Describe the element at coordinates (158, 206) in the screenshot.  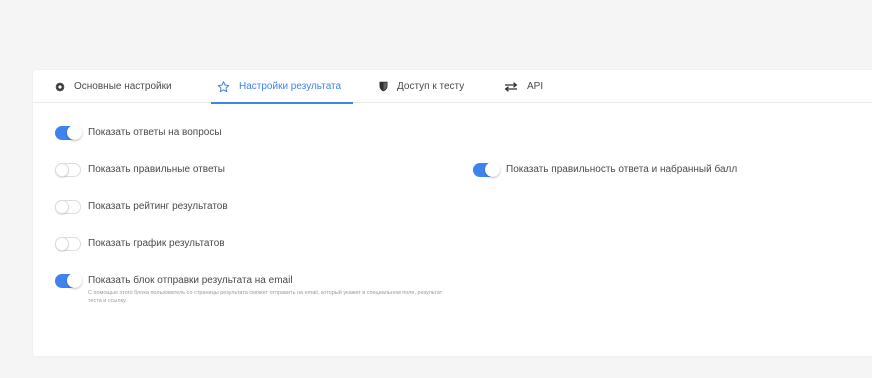
I see `option-label: Показать рейтинг результатов` at that location.